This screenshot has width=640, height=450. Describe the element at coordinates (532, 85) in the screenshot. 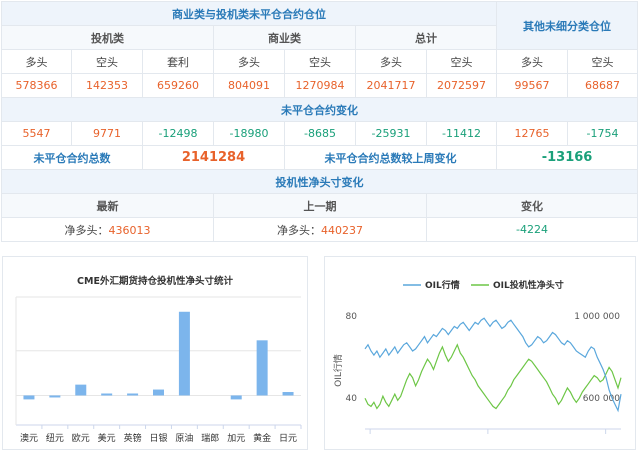

I see `value-cell: 99567` at that location.